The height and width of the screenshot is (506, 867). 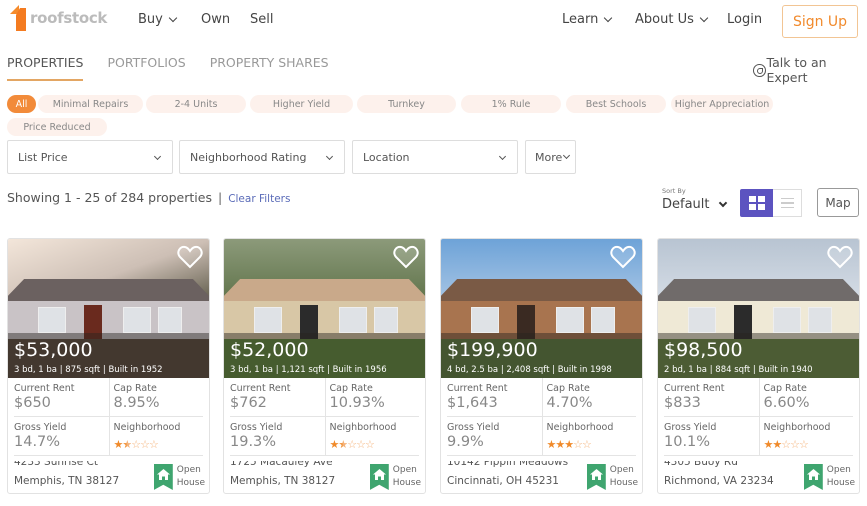 What do you see at coordinates (711, 436) in the screenshot?
I see `gross-yield: Gross Yield 10.1%` at bounding box center [711, 436].